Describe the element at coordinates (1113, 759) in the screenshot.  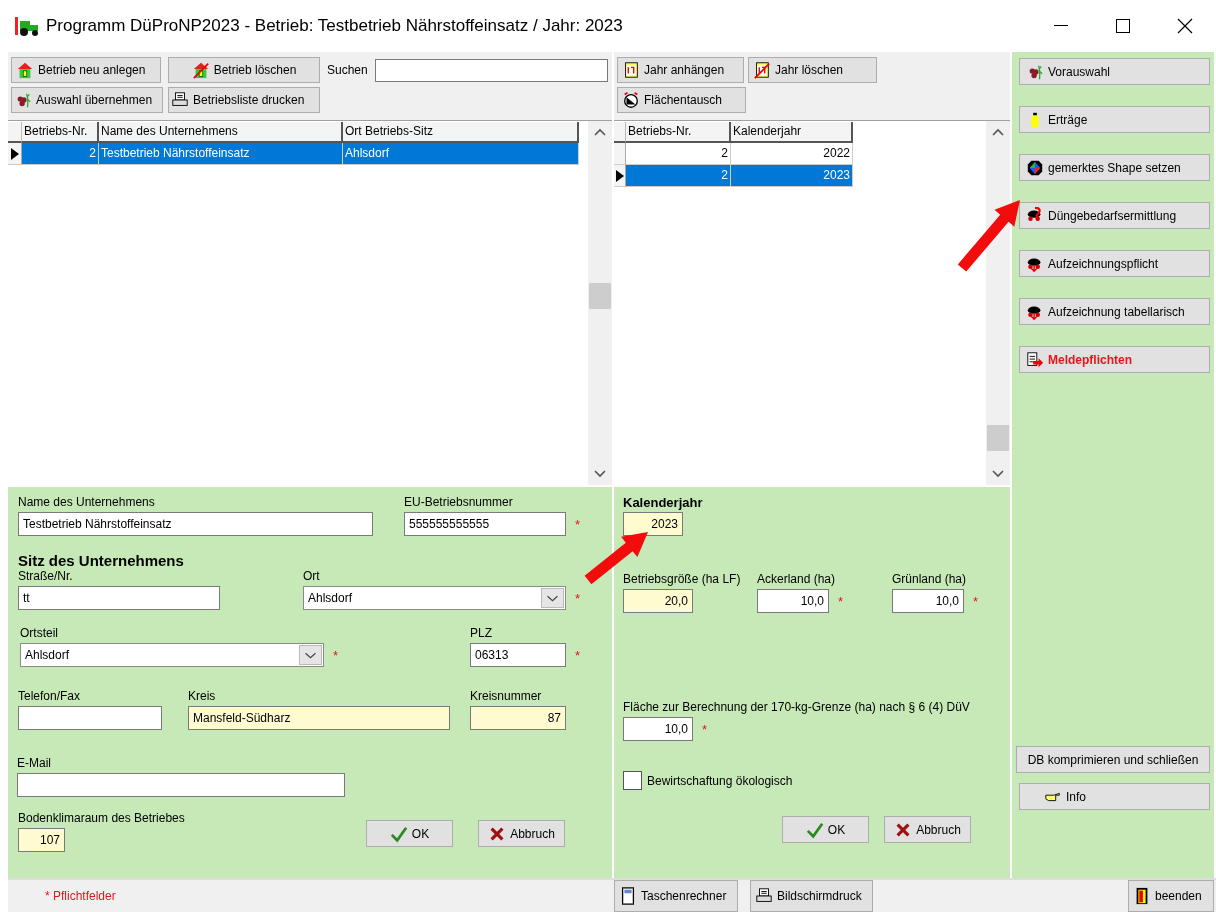
I see `sidebar-button: DB komprimieren und schließen` at that location.